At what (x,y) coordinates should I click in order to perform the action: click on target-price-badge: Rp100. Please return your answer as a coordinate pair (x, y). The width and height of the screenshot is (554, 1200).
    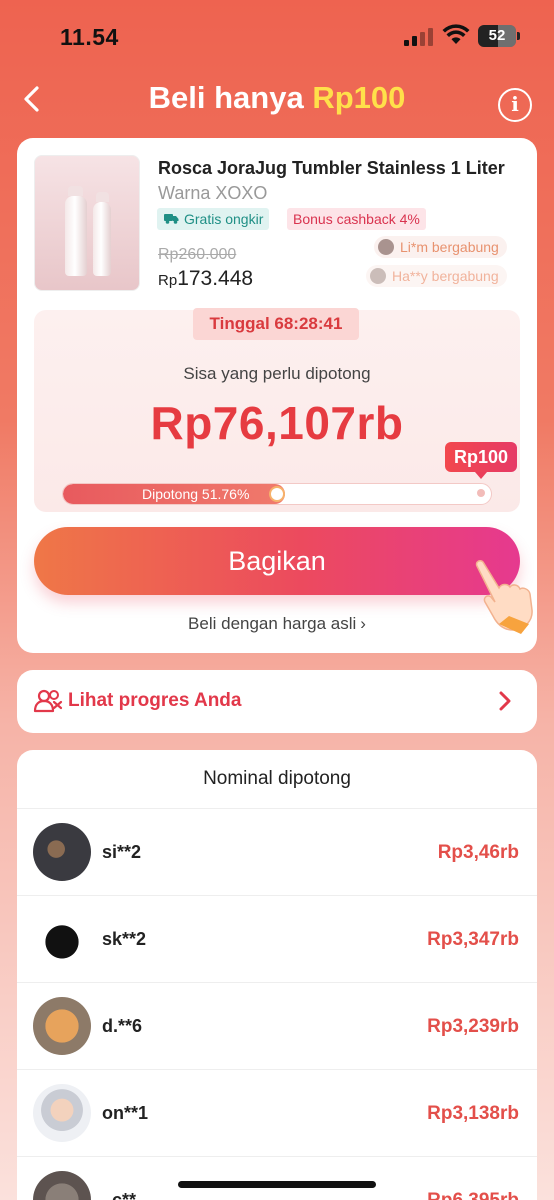
    Looking at the image, I should click on (481, 460).